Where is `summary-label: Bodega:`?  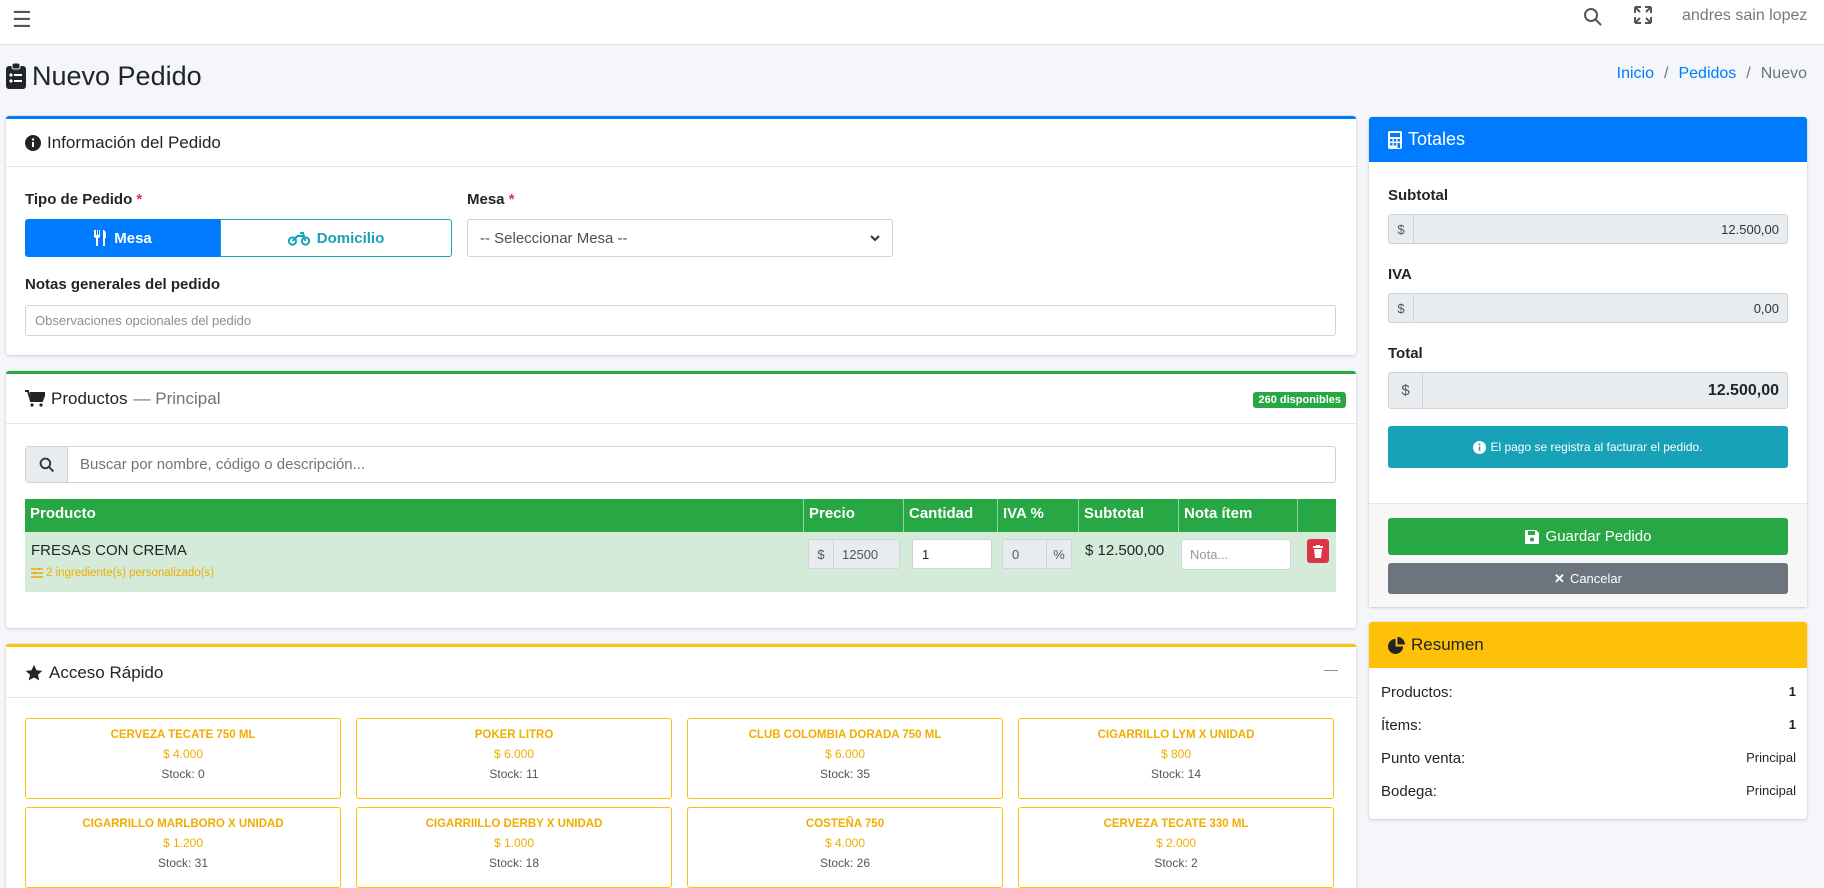
summary-label: Bodega: is located at coordinates (1409, 791).